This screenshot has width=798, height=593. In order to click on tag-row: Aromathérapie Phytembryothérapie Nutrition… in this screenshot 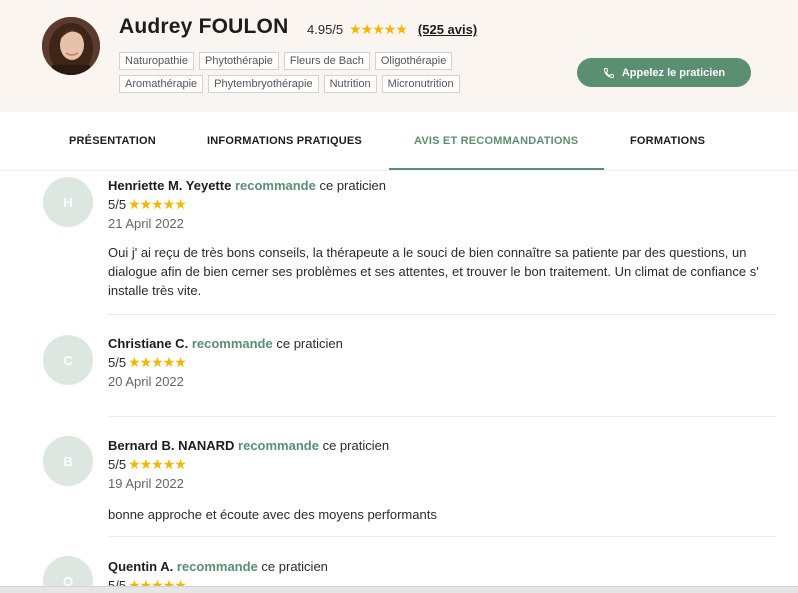, I will do `click(319, 84)`.